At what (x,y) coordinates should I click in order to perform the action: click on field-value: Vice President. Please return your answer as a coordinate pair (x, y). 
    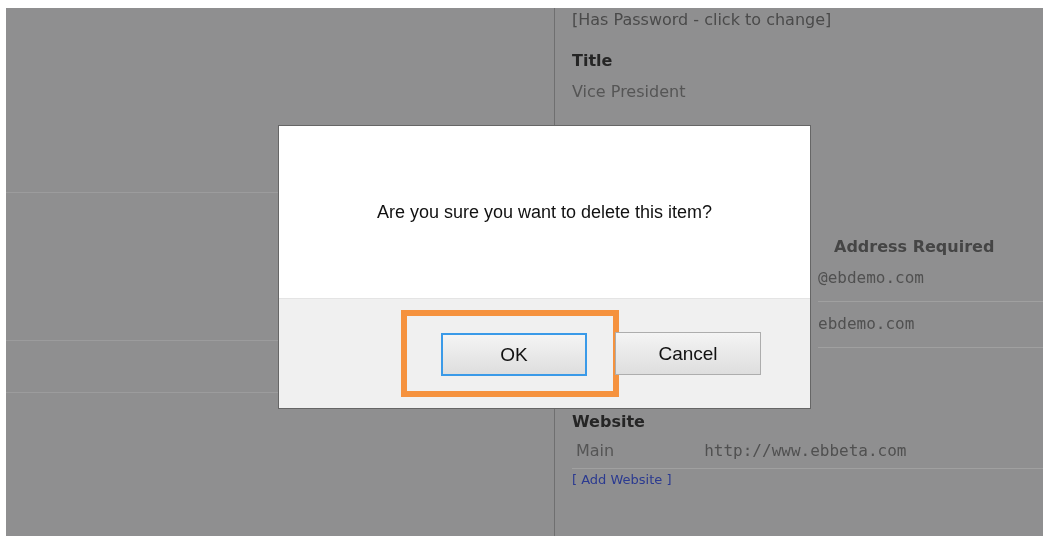
    Looking at the image, I should click on (629, 91).